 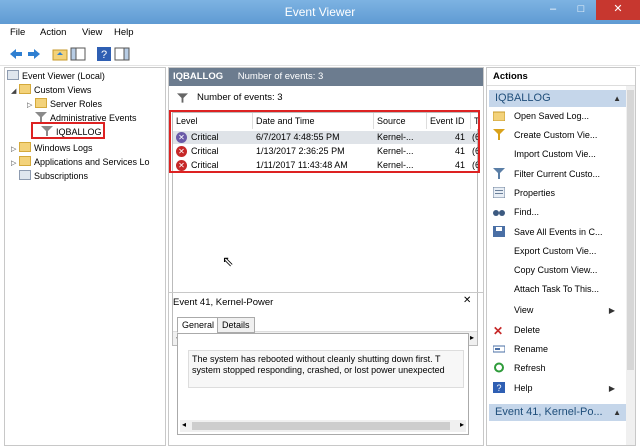 What do you see at coordinates (467, 300) in the screenshot?
I see `close-detail-icon: ✕` at bounding box center [467, 300].